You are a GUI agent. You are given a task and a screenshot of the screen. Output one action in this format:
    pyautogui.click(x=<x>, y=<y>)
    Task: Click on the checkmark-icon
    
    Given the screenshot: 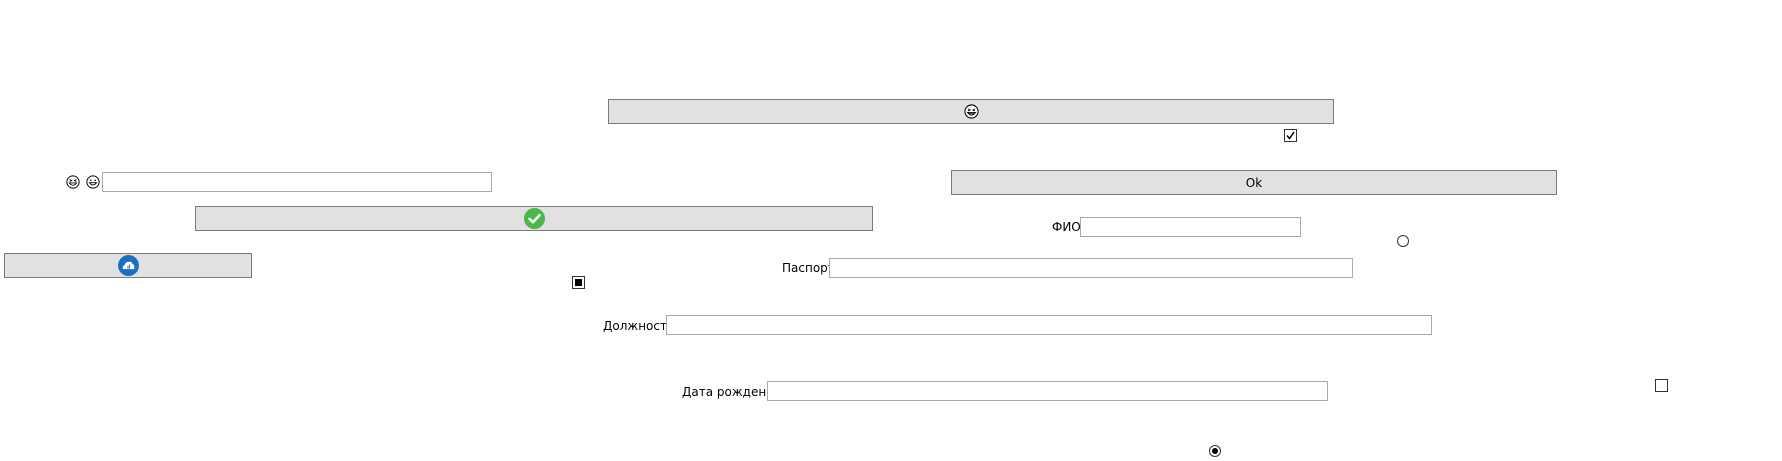 What is the action you would take?
    pyautogui.click(x=1290, y=135)
    